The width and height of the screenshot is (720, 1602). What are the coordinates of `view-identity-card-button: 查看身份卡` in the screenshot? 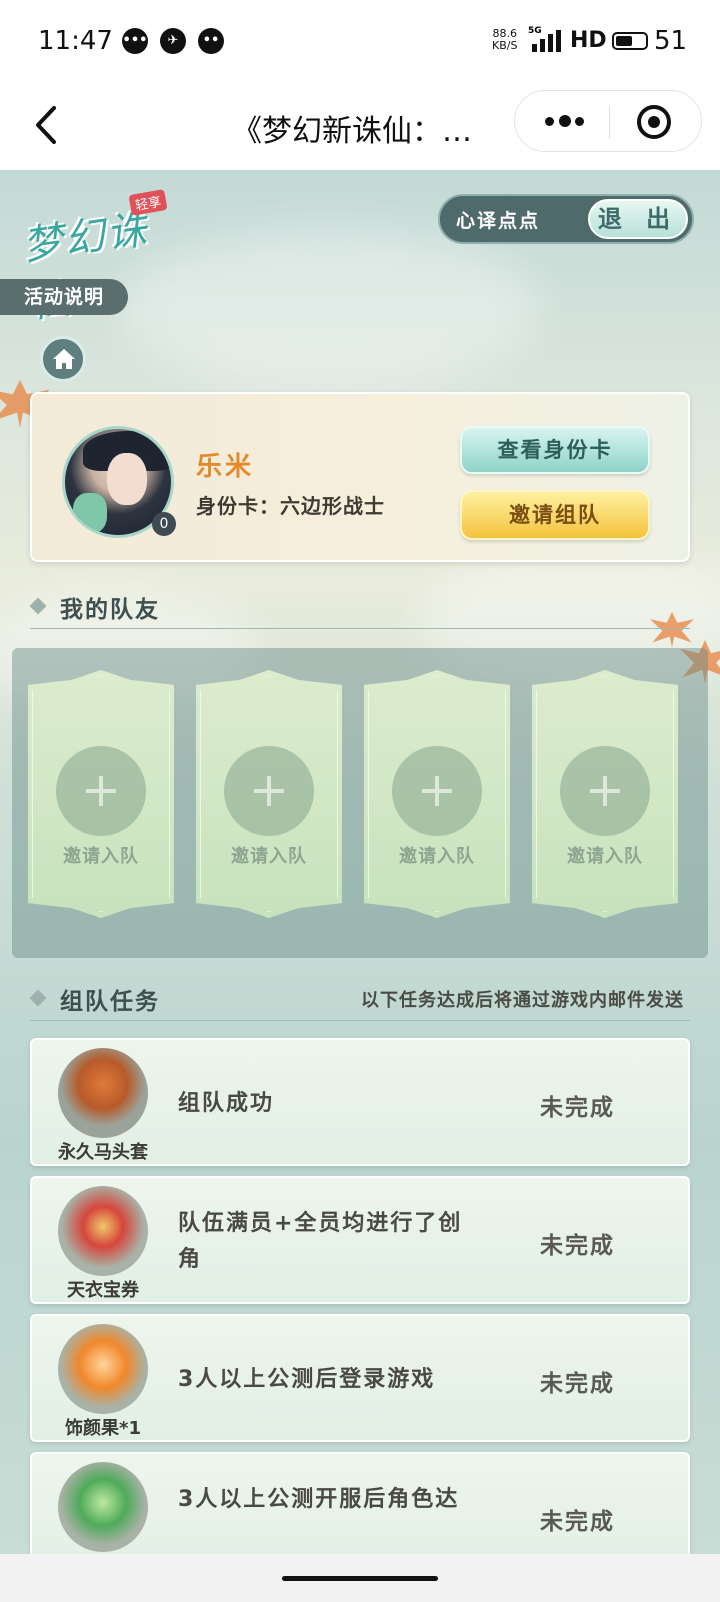 It's located at (555, 450).